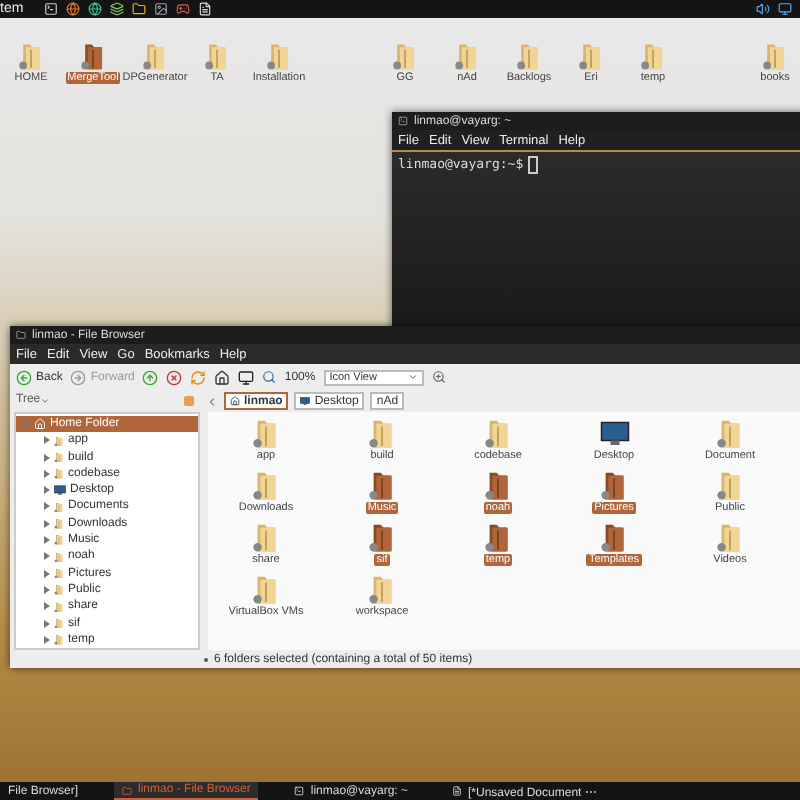 The width and height of the screenshot is (800, 800). I want to click on back-icon, so click(24, 377).